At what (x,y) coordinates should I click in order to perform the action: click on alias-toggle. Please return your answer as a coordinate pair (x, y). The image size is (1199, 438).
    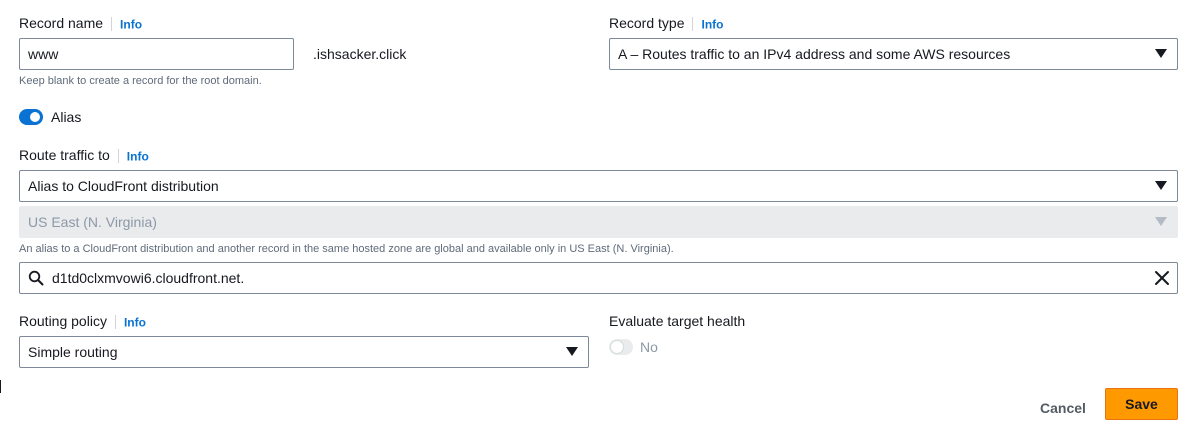
    Looking at the image, I should click on (31, 117).